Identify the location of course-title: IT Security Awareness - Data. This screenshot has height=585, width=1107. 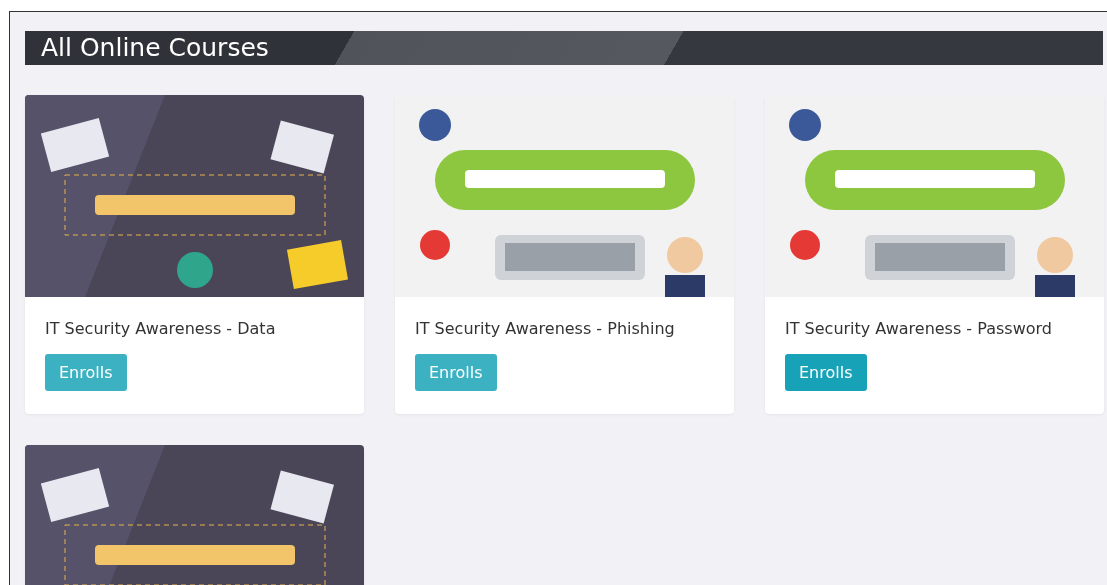
(161, 328).